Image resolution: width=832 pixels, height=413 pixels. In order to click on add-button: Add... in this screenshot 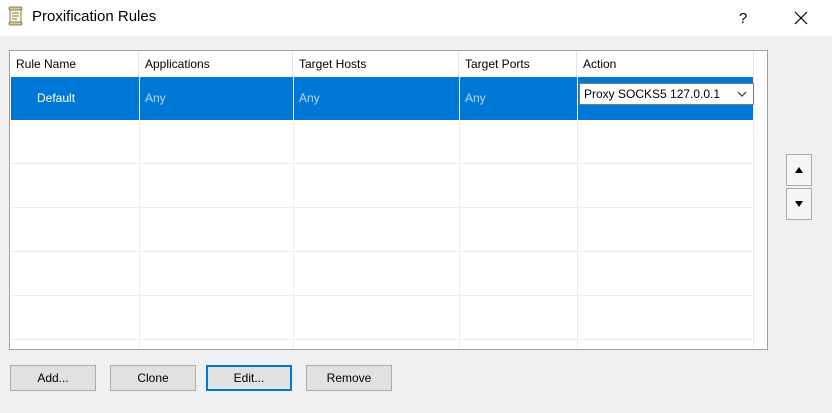, I will do `click(53, 378)`.